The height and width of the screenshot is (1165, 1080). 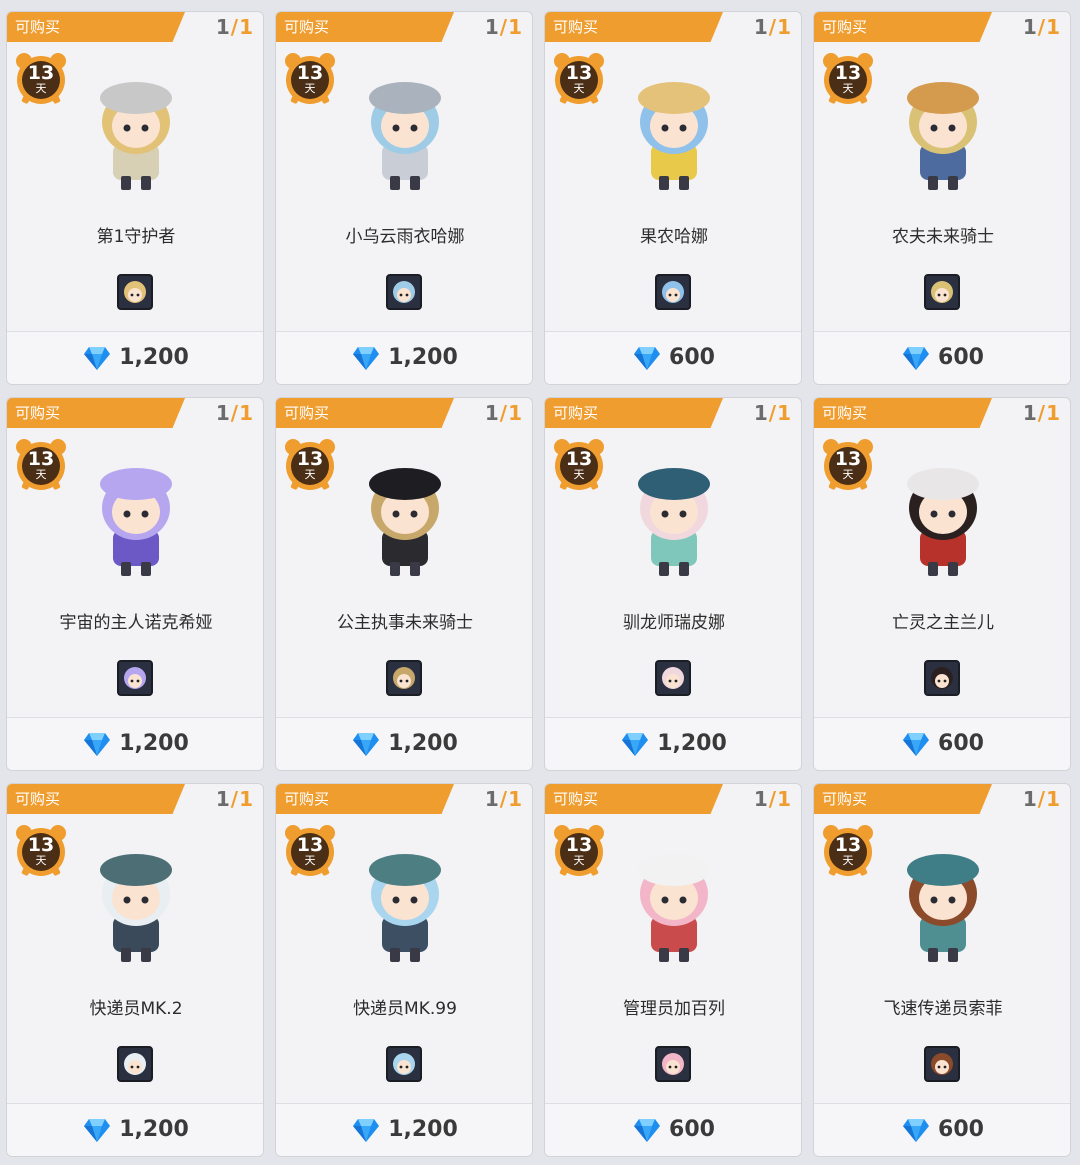 I want to click on shop-item-card: 可购买 1/1 13 天 果农哈娜 600, so click(x=673, y=198).